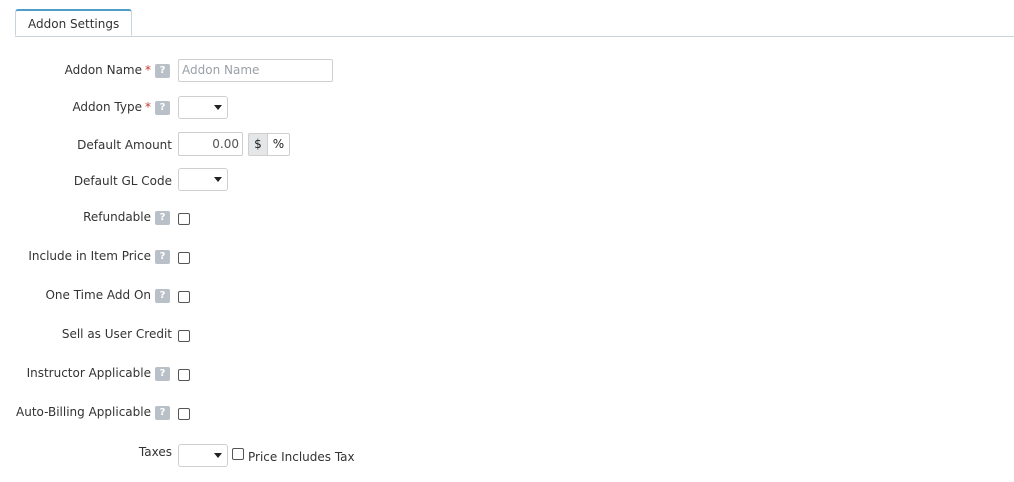 This screenshot has width=1014, height=482. Describe the element at coordinates (184, 375) in the screenshot. I see `instructor-applicable-checkbox` at that location.